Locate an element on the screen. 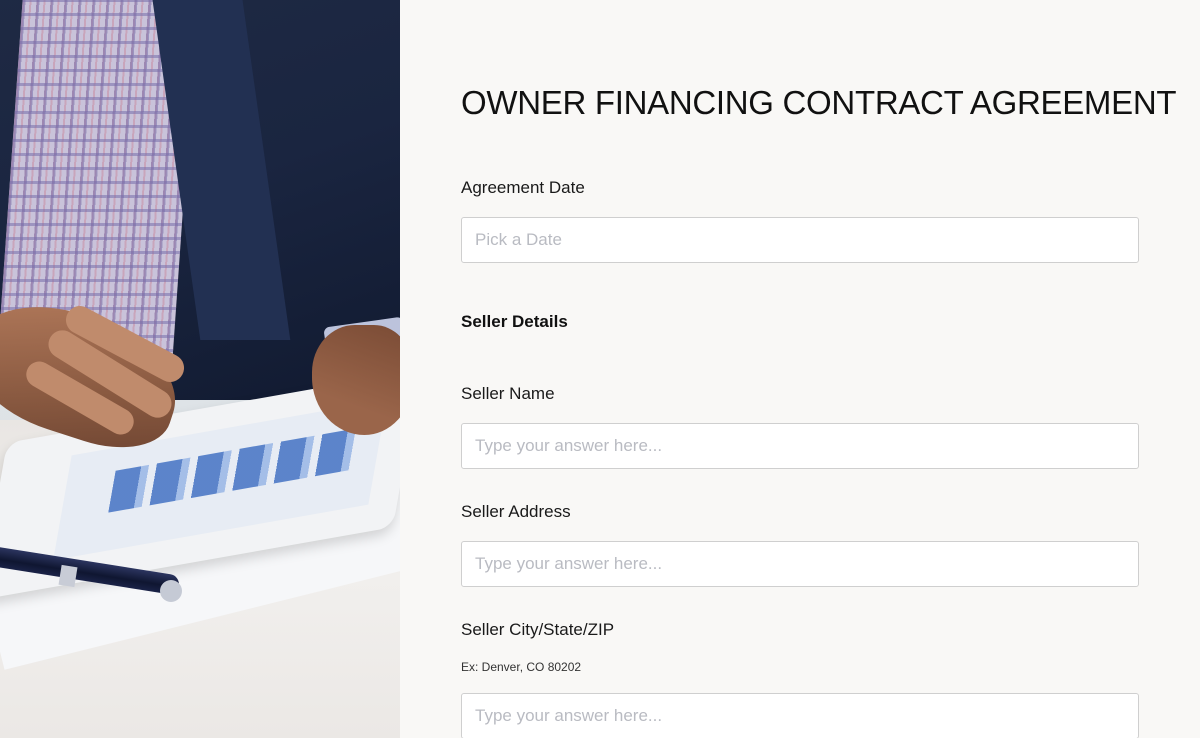  agreement-date-label: Agreement Date is located at coordinates (523, 187).